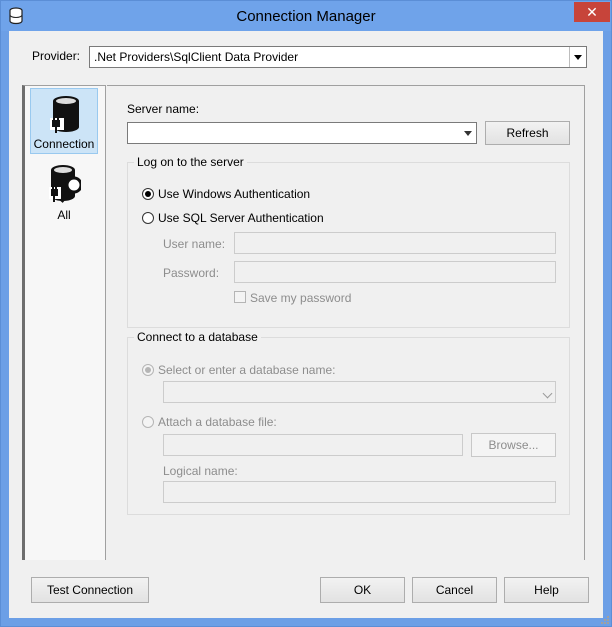  What do you see at coordinates (56, 56) in the screenshot?
I see `provider-label: Provider:` at bounding box center [56, 56].